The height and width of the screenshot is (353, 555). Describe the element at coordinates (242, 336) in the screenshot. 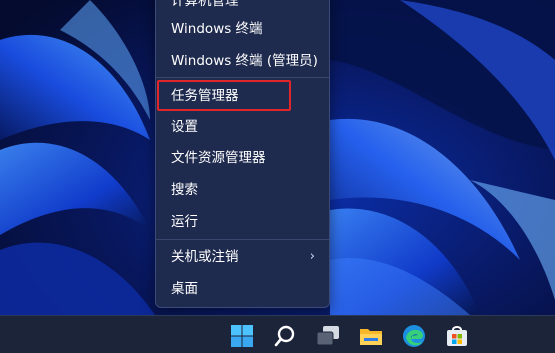

I see `windows-start-icon` at that location.